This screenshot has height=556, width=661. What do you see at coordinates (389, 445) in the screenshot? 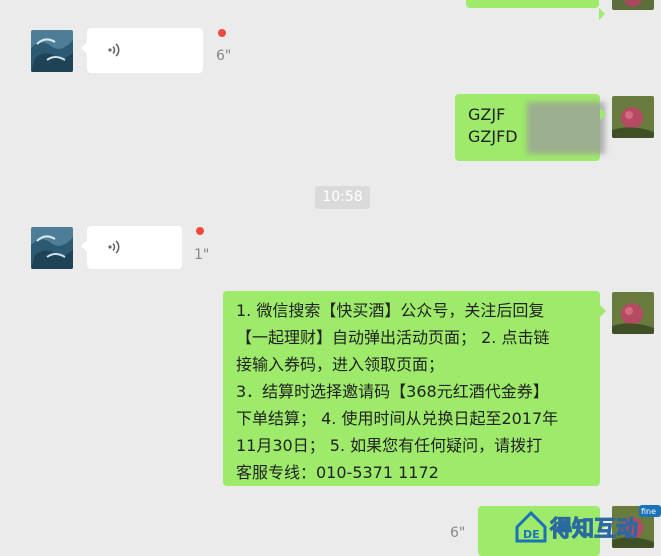
I see `instructions-line: 11月30日； 5. 如果您有任何疑问，请拨打` at bounding box center [389, 445].